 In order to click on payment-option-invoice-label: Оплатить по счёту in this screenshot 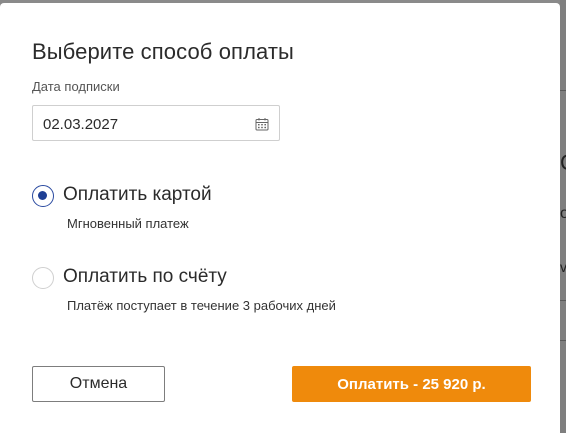, I will do `click(145, 277)`.